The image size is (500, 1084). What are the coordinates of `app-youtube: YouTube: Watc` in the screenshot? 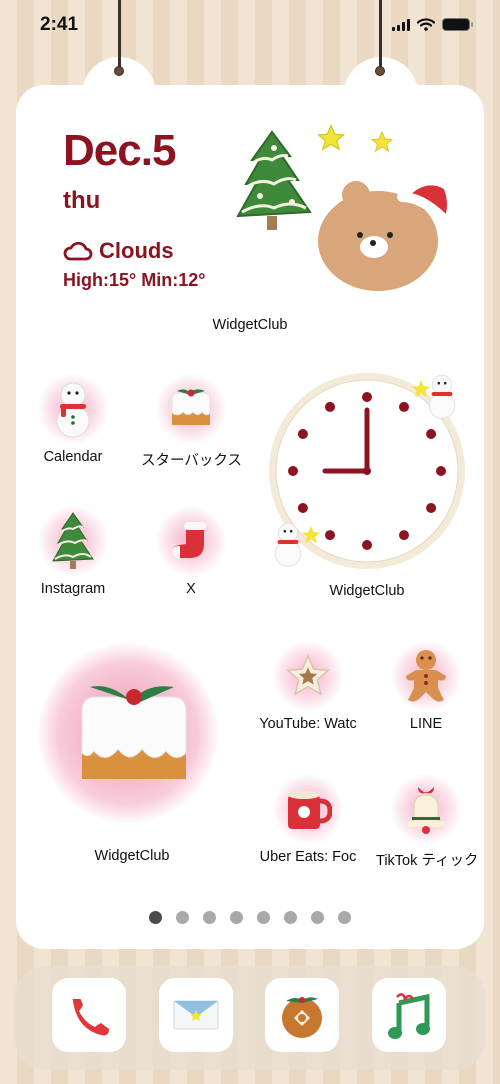 It's located at (308, 686).